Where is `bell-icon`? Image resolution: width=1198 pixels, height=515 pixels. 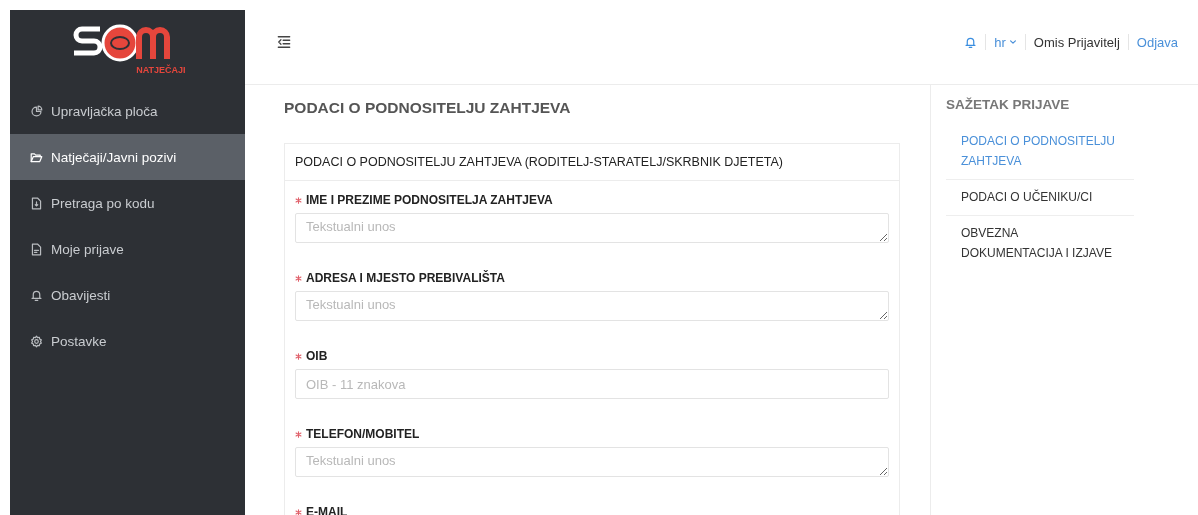
bell-icon is located at coordinates (36, 295).